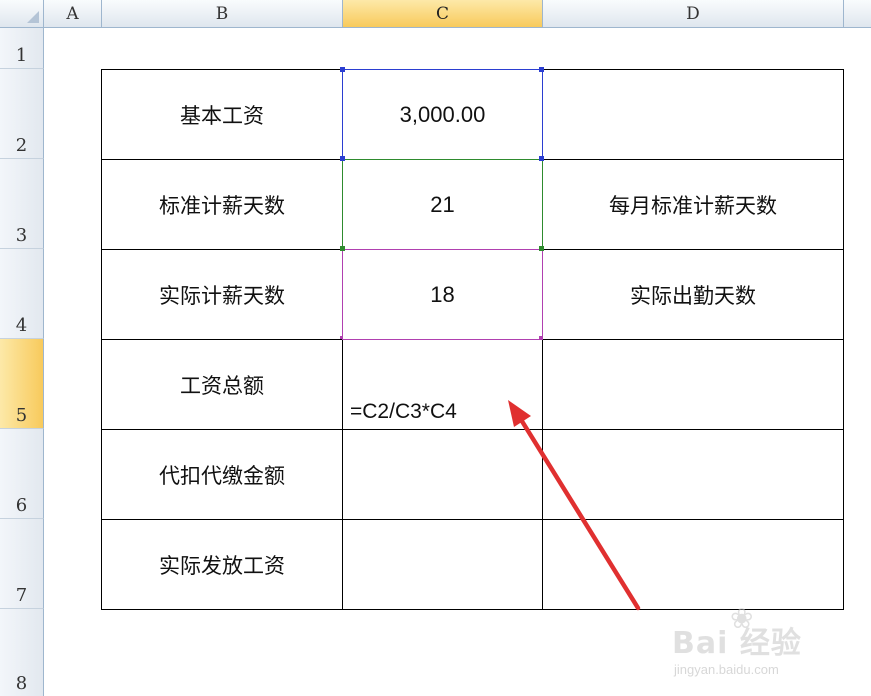  What do you see at coordinates (574, 505) in the screenshot?
I see `annotation-arrow-icon` at bounding box center [574, 505].